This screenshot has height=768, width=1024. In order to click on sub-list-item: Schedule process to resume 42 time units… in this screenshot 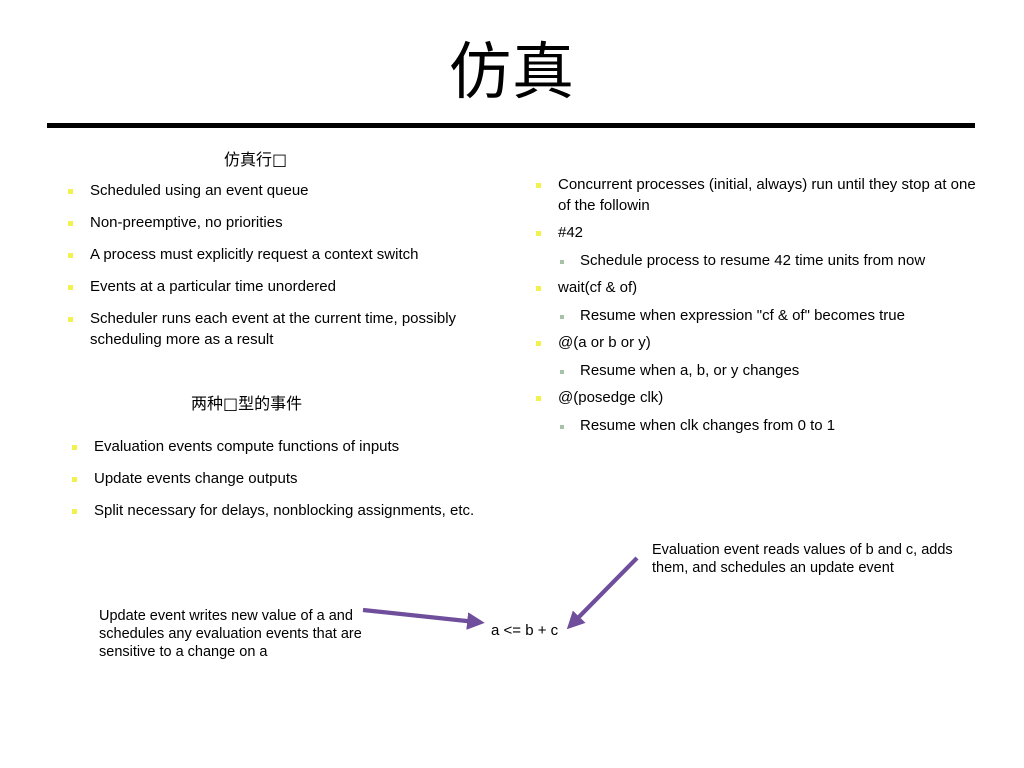, I will do `click(754, 261)`.